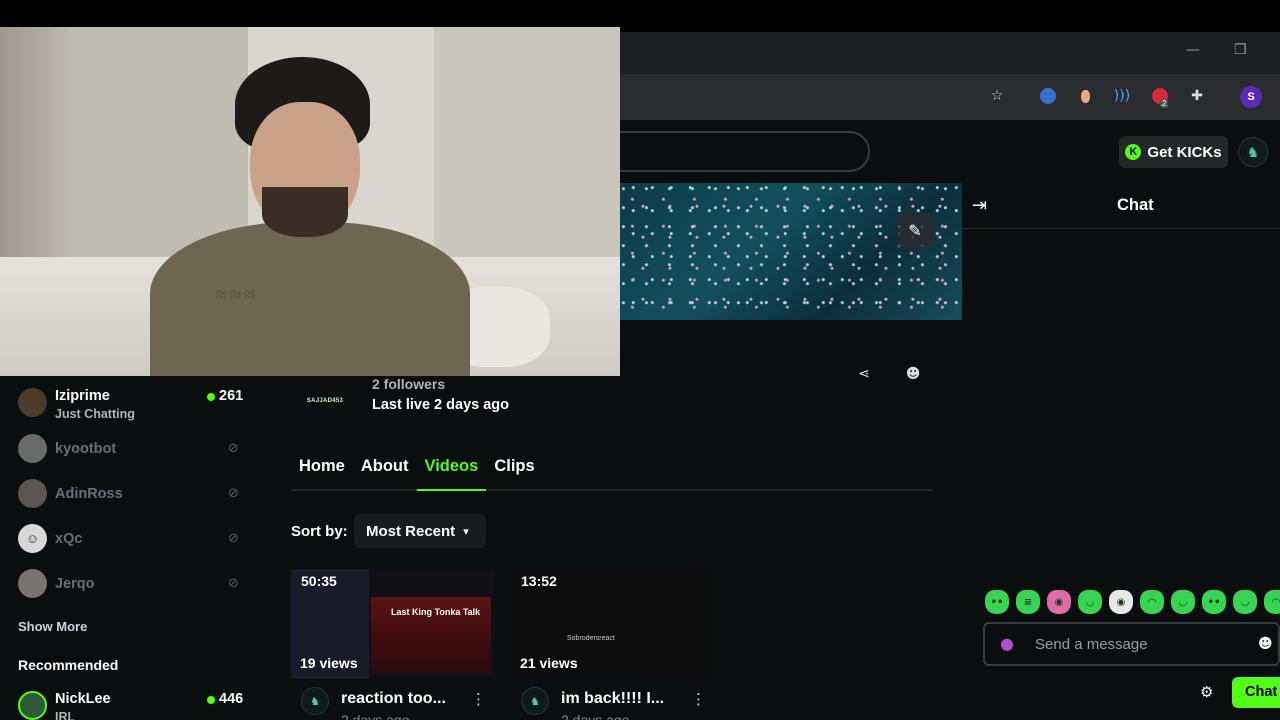 This screenshot has width=1280, height=720. What do you see at coordinates (441, 405) in the screenshot?
I see `last-live-status: Last live 2 days ago` at bounding box center [441, 405].